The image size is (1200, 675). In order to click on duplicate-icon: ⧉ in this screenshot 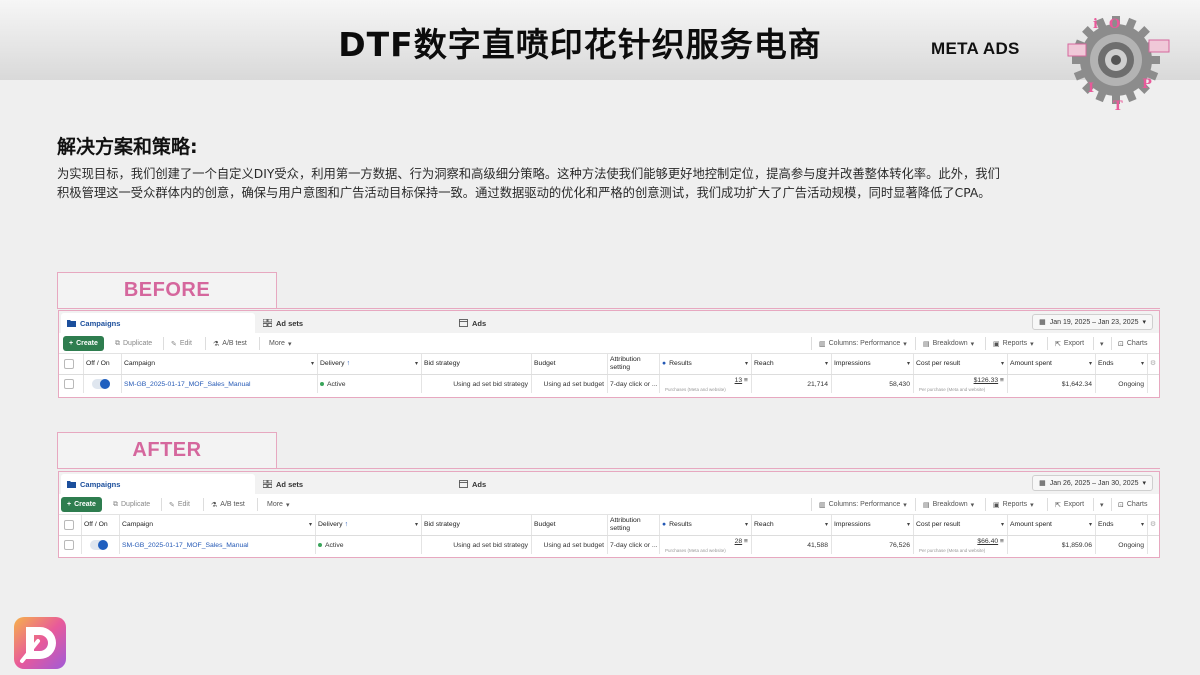, I will do `click(117, 343)`.